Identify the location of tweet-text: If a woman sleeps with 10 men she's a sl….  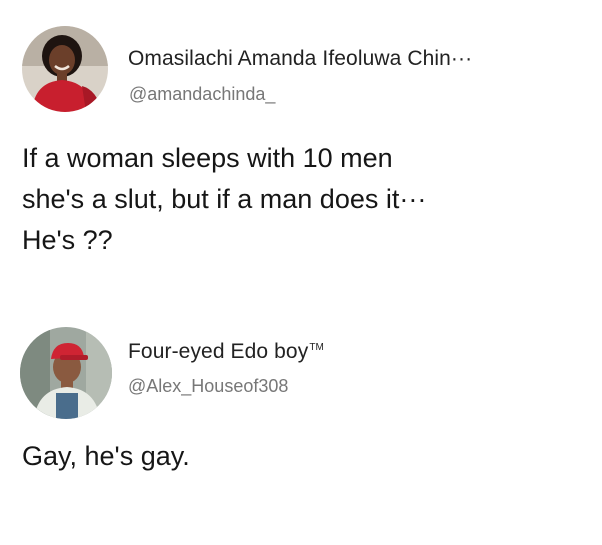
(224, 199).